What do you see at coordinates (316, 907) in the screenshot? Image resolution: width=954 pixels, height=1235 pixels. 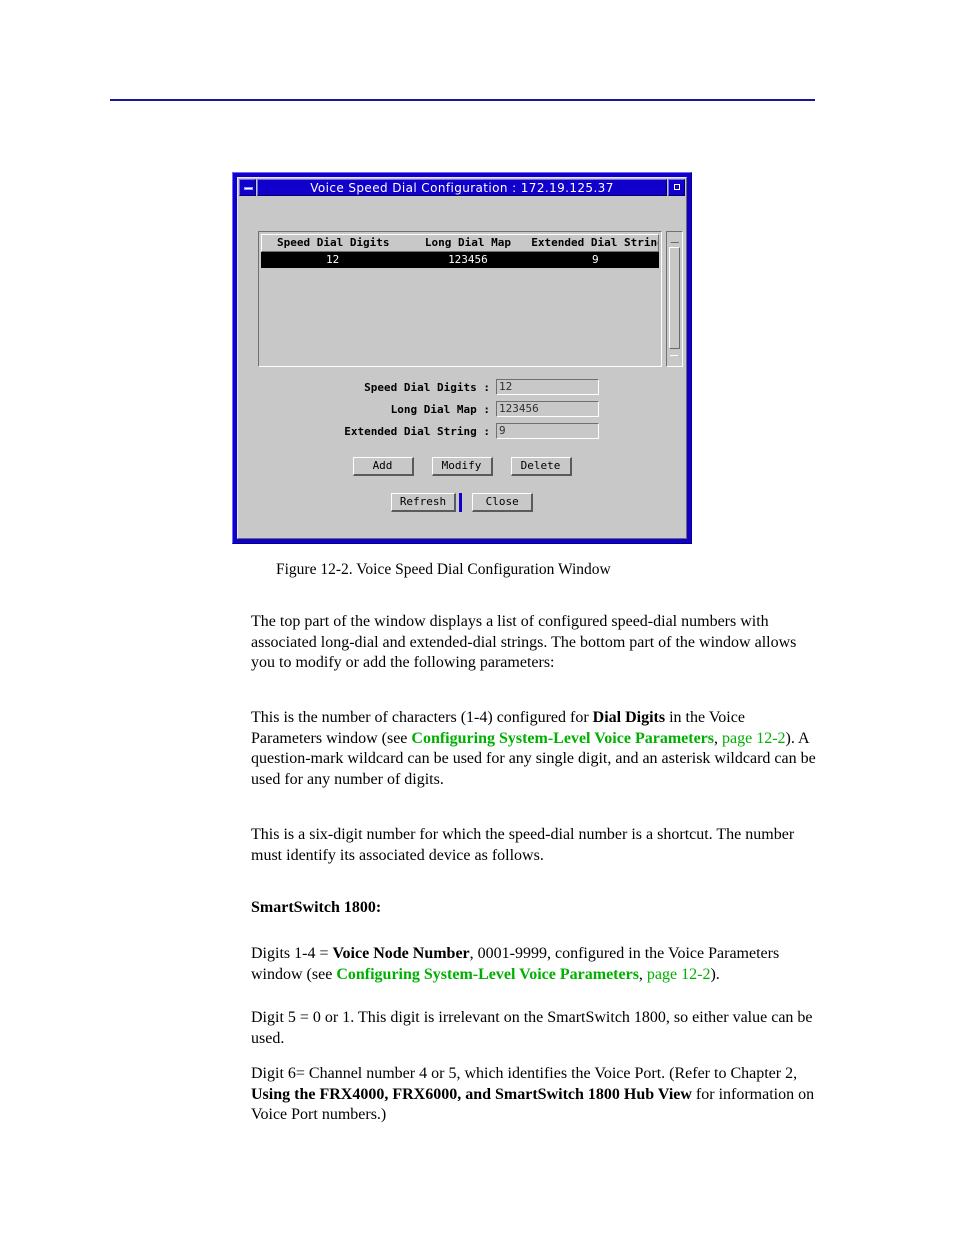 I see `heading-smartswitch-1800-text: SmartSwitch 1800:` at bounding box center [316, 907].